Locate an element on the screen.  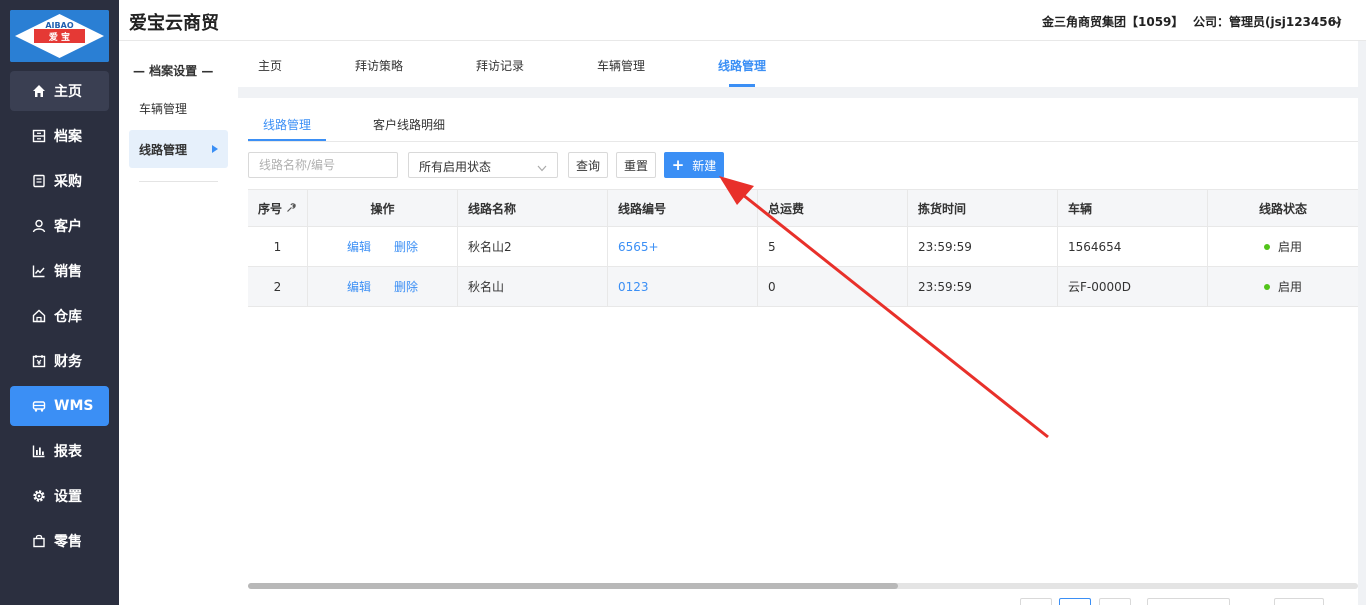
row-route-name: 秋名山2 is located at coordinates (533, 246).